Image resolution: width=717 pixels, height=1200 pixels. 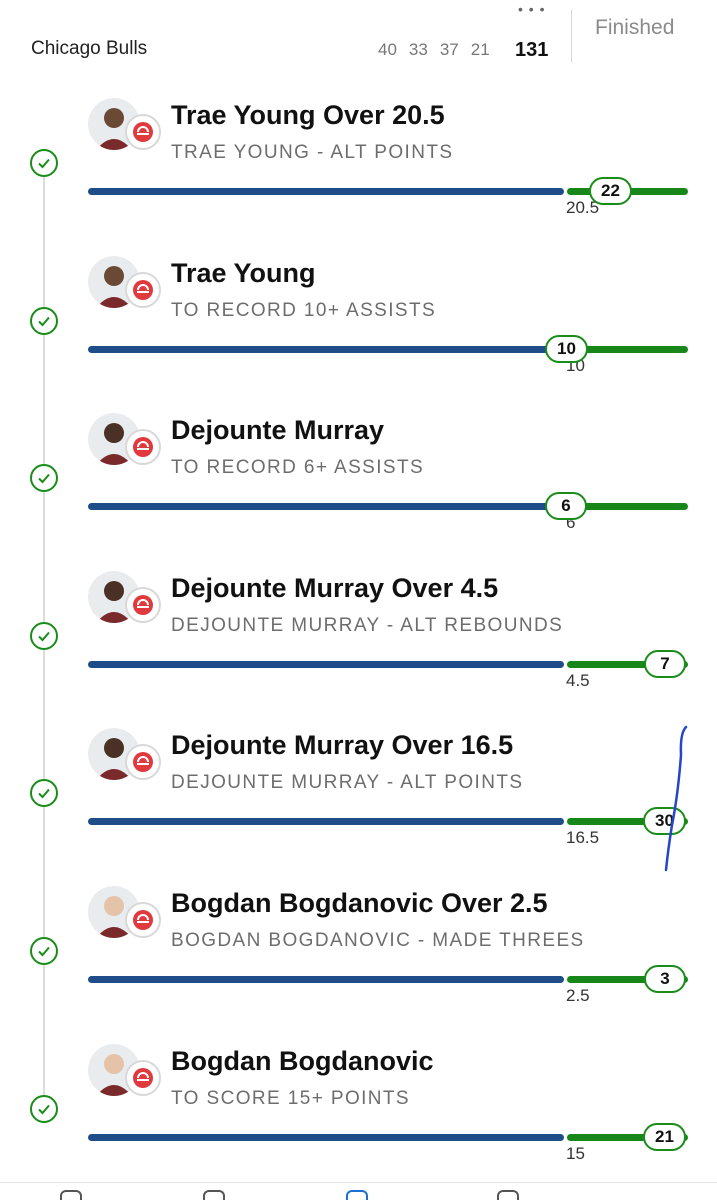 I want to click on line-value-label: 4.5, so click(x=578, y=680).